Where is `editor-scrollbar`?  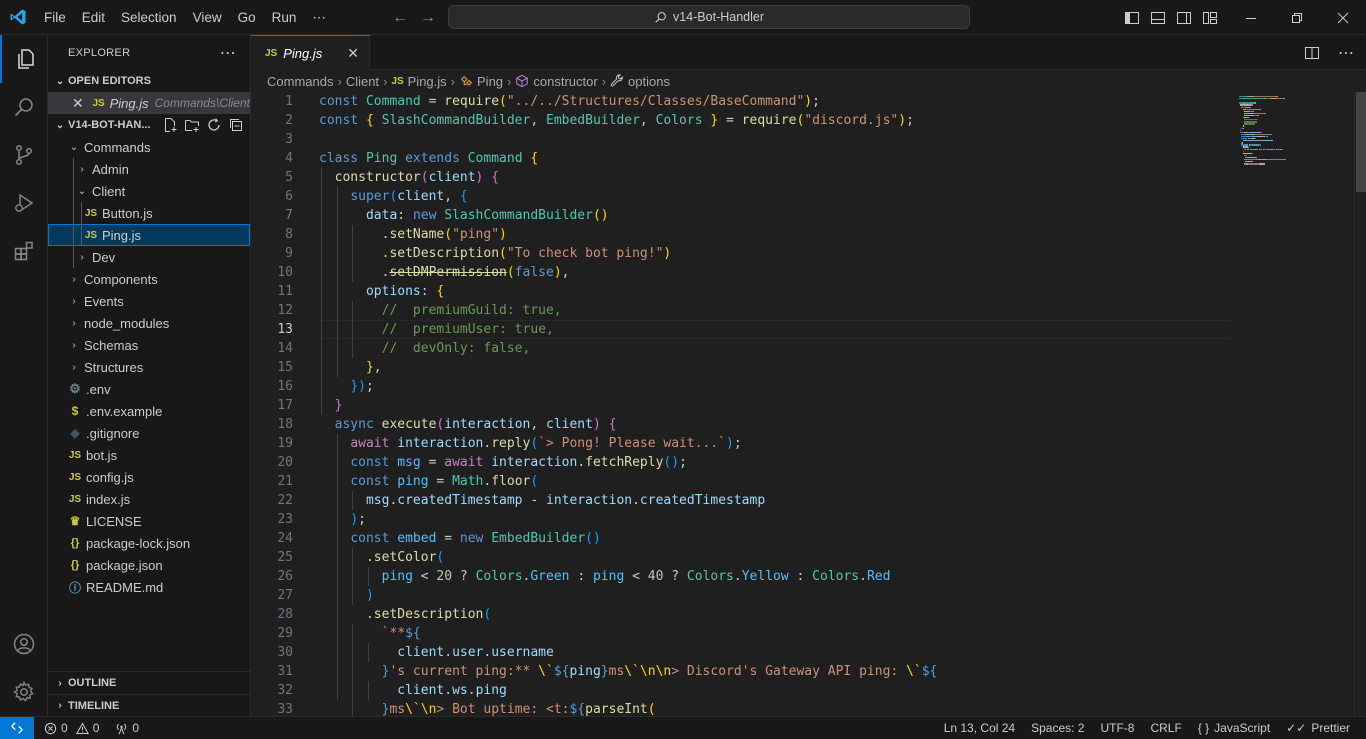
editor-scrollbar is located at coordinates (1360, 404).